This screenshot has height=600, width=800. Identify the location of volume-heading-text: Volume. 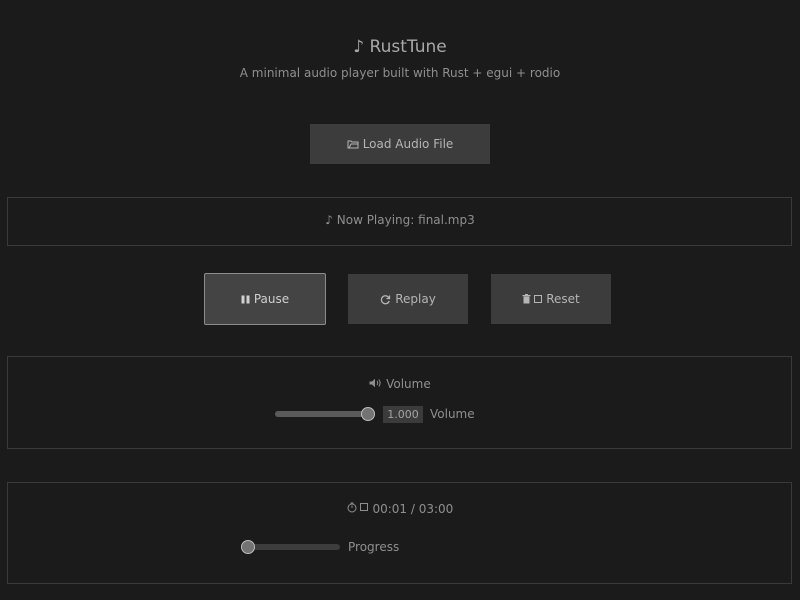
(408, 384).